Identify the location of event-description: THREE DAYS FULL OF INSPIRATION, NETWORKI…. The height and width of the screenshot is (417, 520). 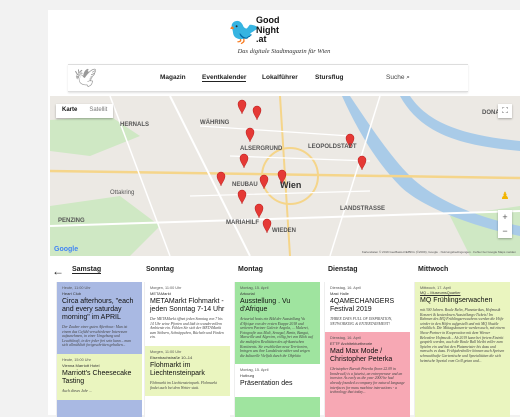
(361, 321).